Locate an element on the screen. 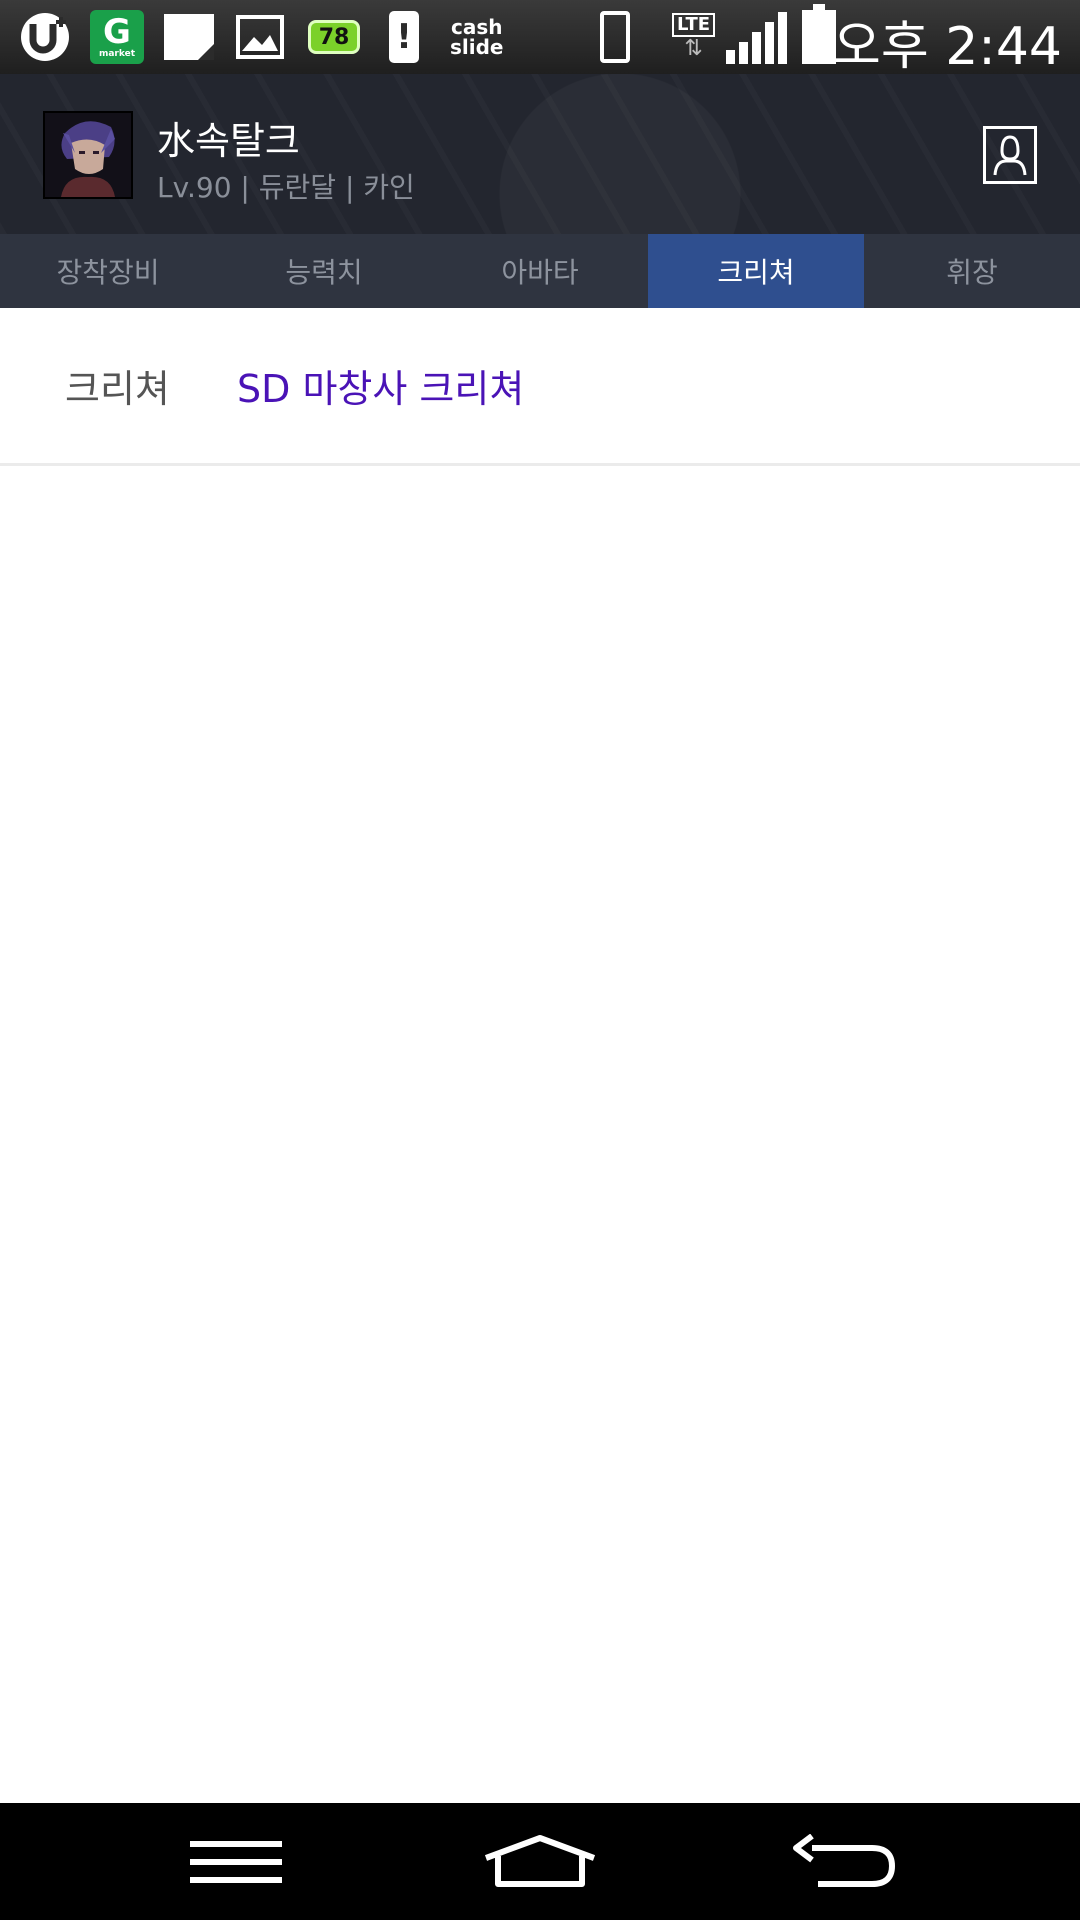 This screenshot has width=1080, height=1920. character-name: 水속탈크 is located at coordinates (228, 141).